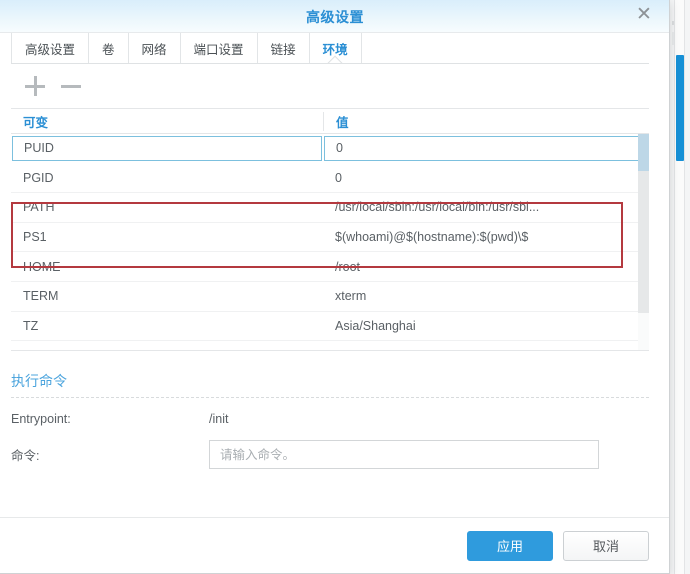 The width and height of the screenshot is (690, 574). What do you see at coordinates (643, 152) in the screenshot?
I see `table-scrollbar-thumb` at bounding box center [643, 152].